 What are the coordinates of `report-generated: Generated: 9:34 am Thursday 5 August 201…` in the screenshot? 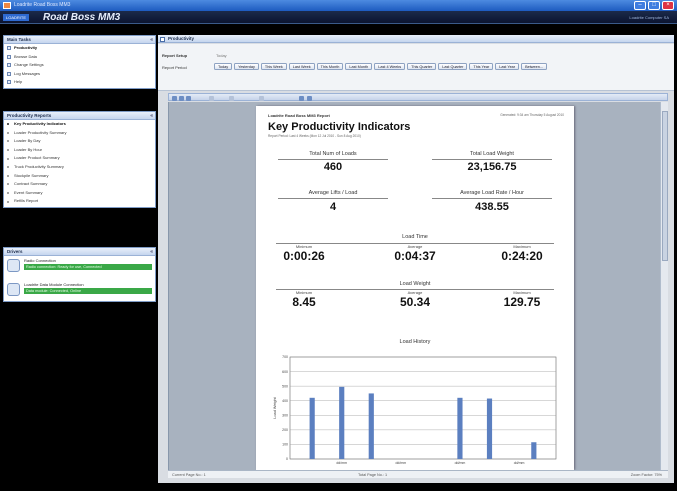 It's located at (532, 115).